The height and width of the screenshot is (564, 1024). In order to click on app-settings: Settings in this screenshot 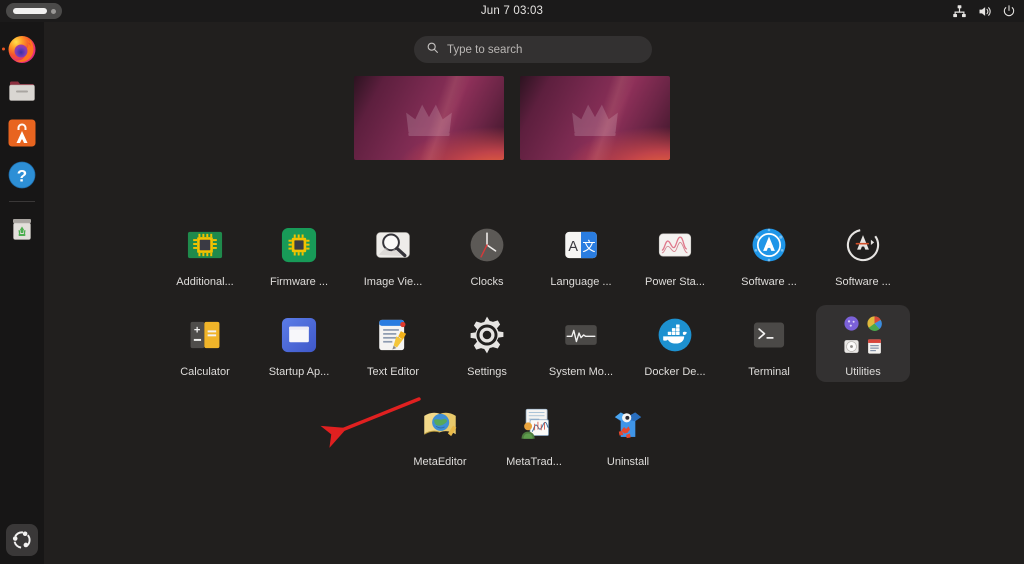, I will do `click(487, 343)`.